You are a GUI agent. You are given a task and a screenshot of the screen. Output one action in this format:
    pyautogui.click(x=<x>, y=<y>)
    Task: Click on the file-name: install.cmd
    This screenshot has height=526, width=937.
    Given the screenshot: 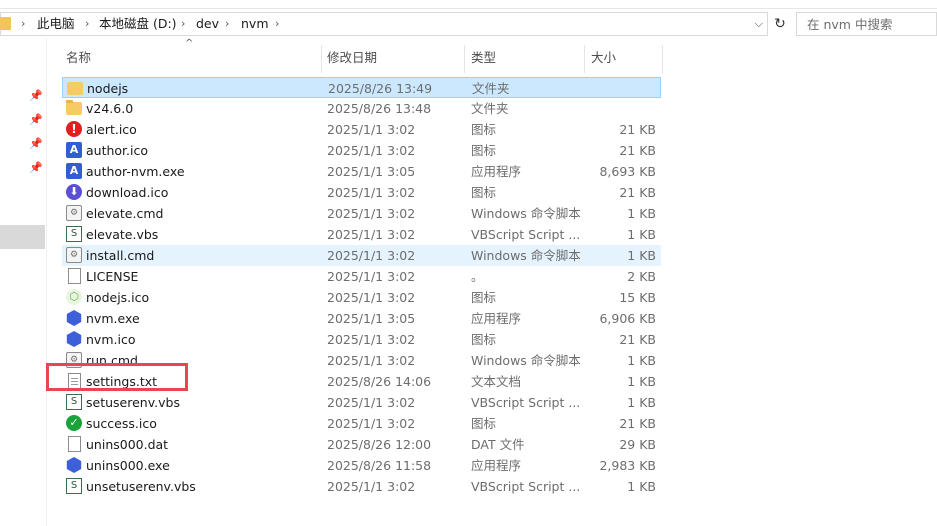 What is the action you would take?
    pyautogui.click(x=120, y=255)
    